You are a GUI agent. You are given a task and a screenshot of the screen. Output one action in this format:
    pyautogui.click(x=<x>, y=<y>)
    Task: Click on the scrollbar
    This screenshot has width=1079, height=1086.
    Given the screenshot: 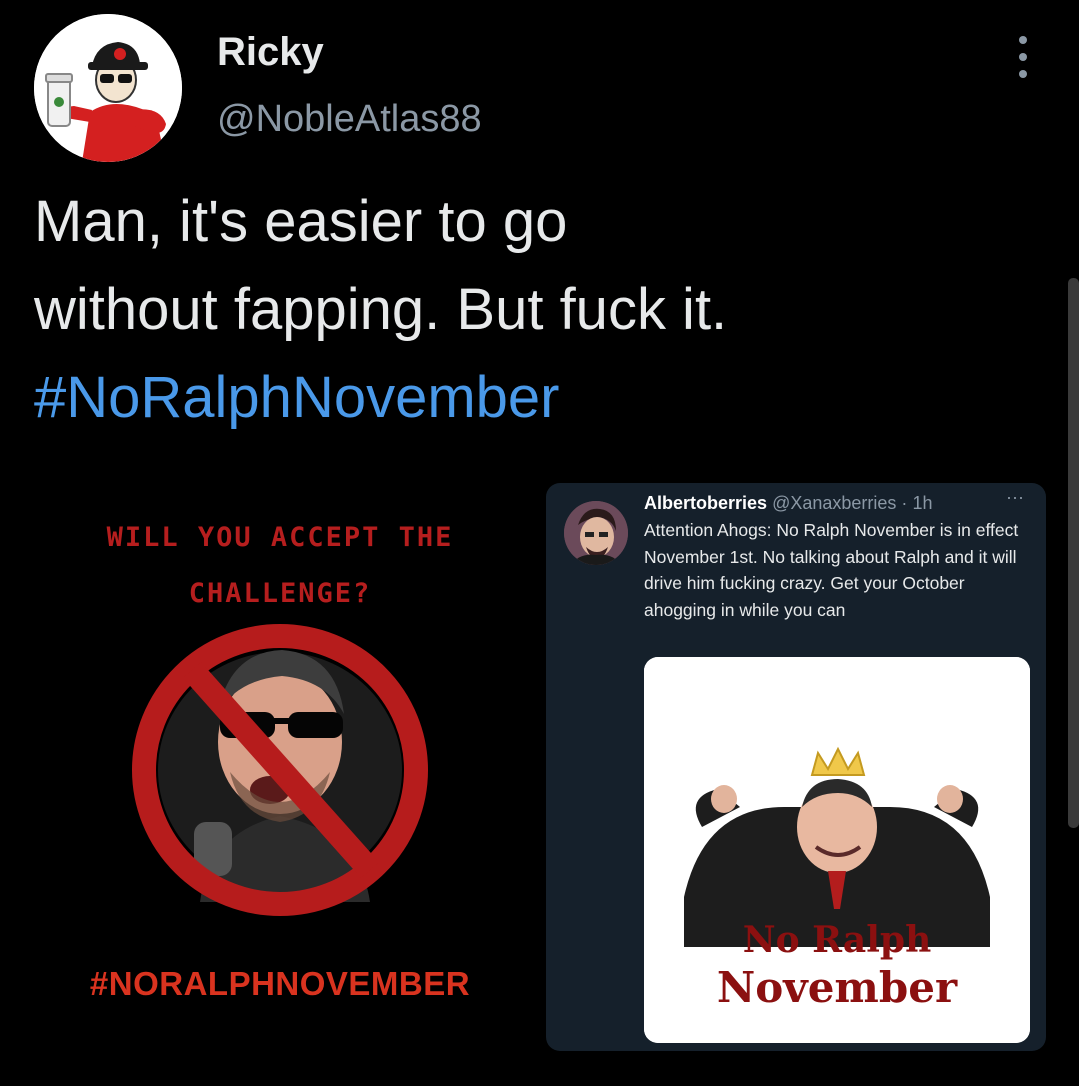 What is the action you would take?
    pyautogui.click(x=1073, y=553)
    